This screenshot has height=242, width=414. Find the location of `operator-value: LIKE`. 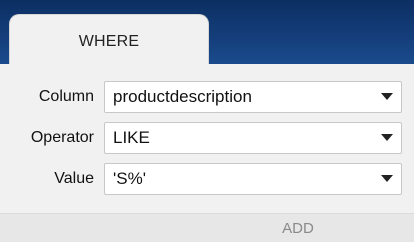

operator-value: LIKE is located at coordinates (131, 137).